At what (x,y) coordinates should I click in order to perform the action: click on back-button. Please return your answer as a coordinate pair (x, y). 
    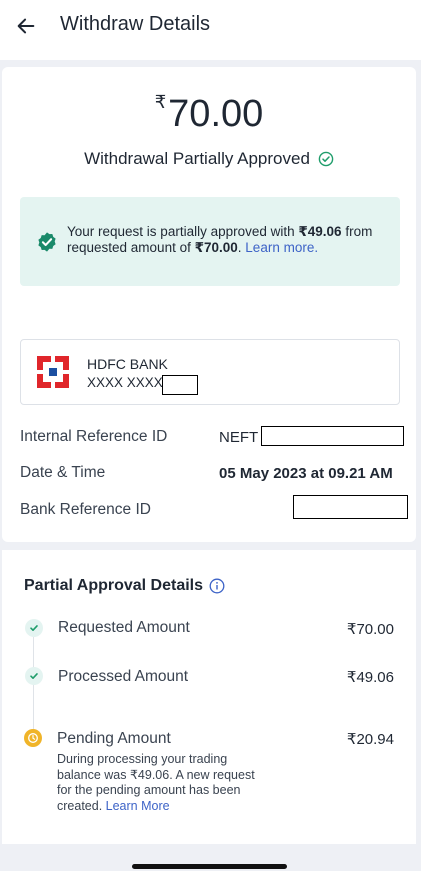
    Looking at the image, I should click on (26, 26).